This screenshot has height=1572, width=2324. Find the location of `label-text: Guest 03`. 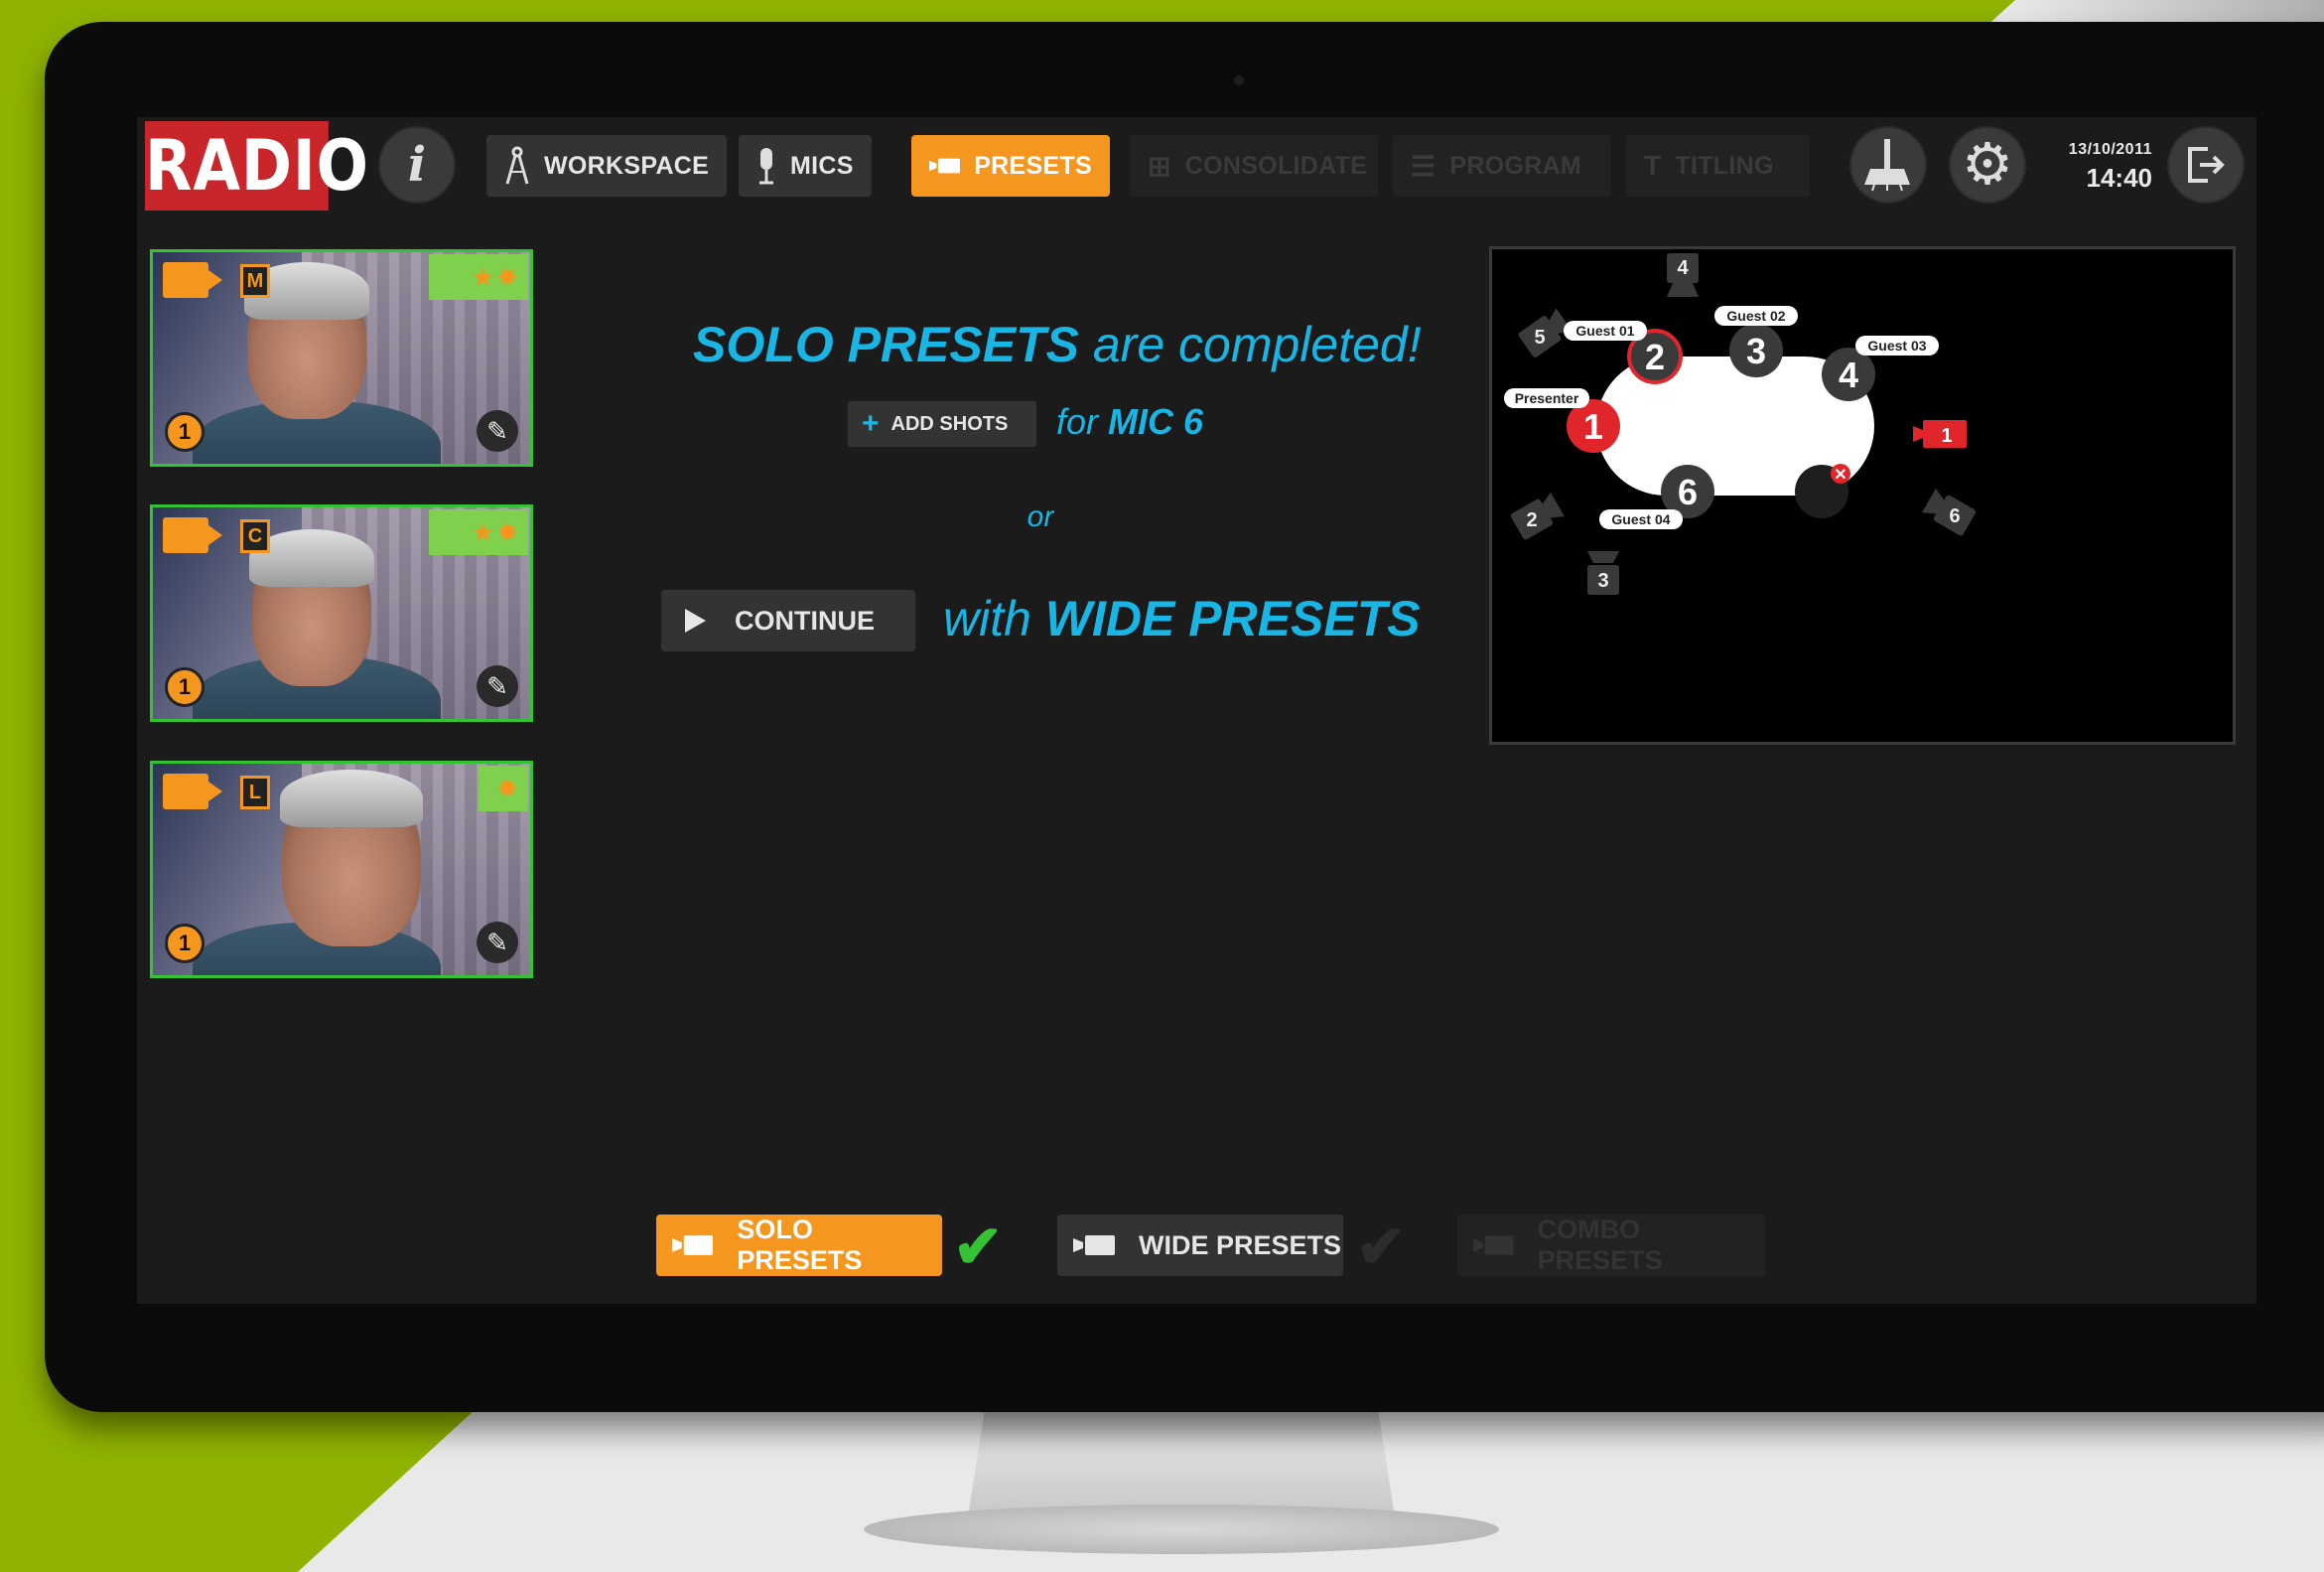

label-text: Guest 03 is located at coordinates (1897, 346).